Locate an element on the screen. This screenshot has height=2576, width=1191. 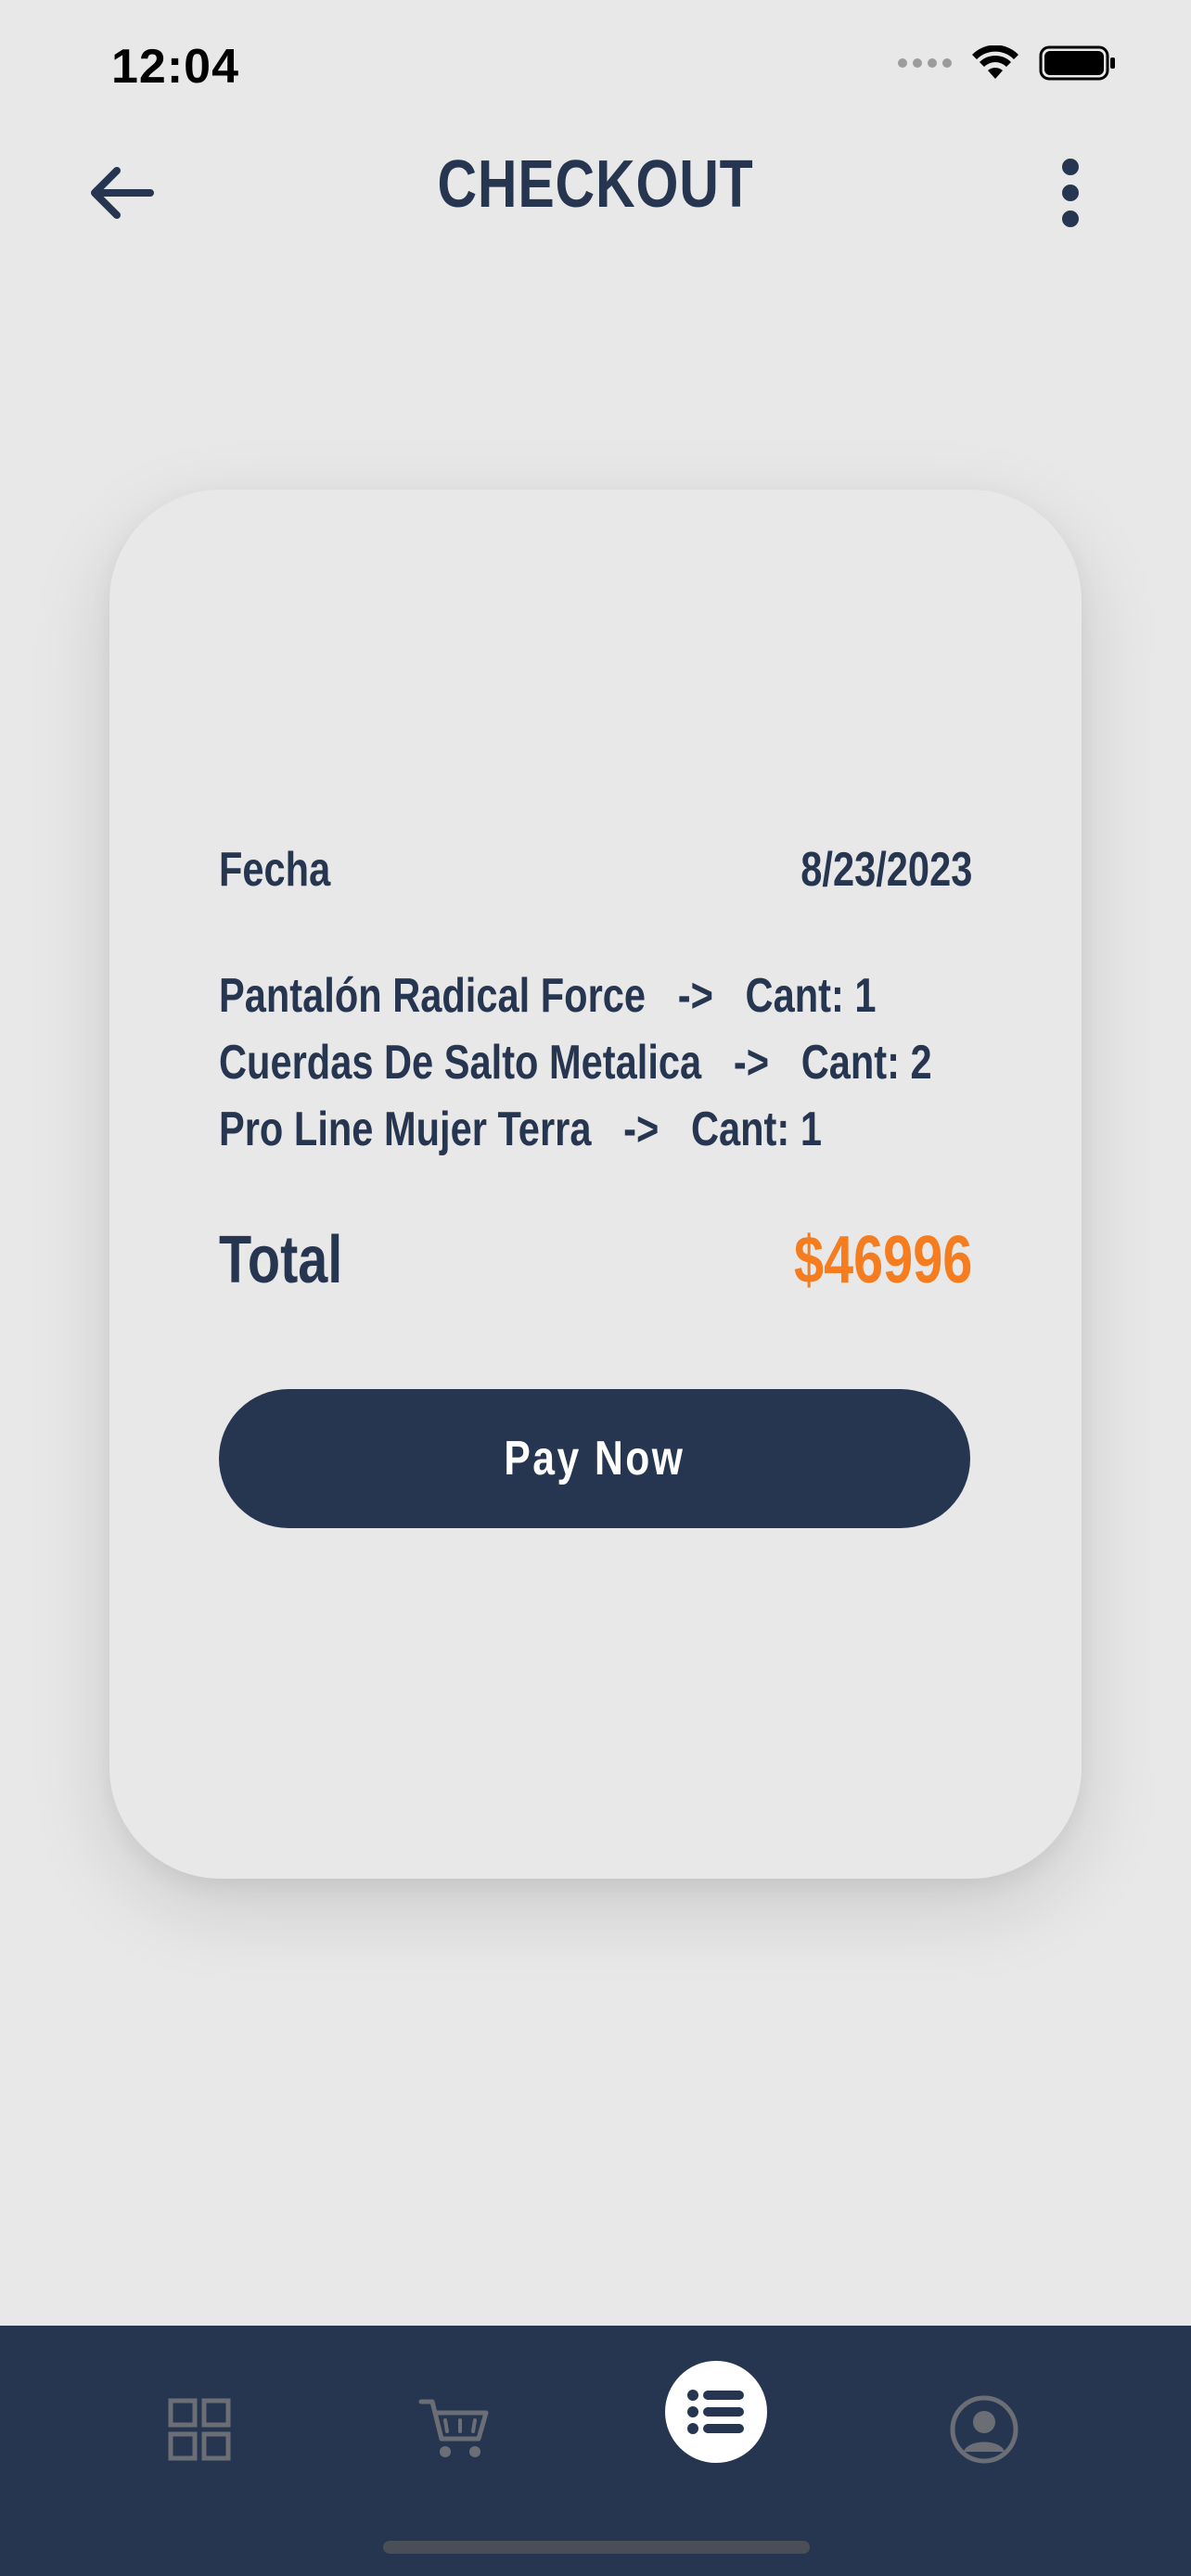
user-icon is located at coordinates (984, 2430).